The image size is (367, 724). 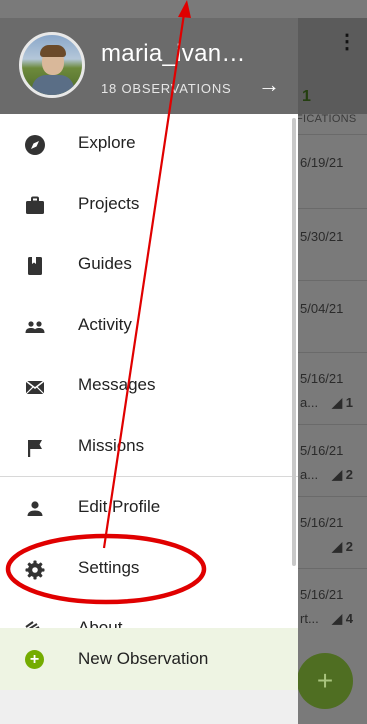 I want to click on menu-item-messages: Messages, so click(x=149, y=387).